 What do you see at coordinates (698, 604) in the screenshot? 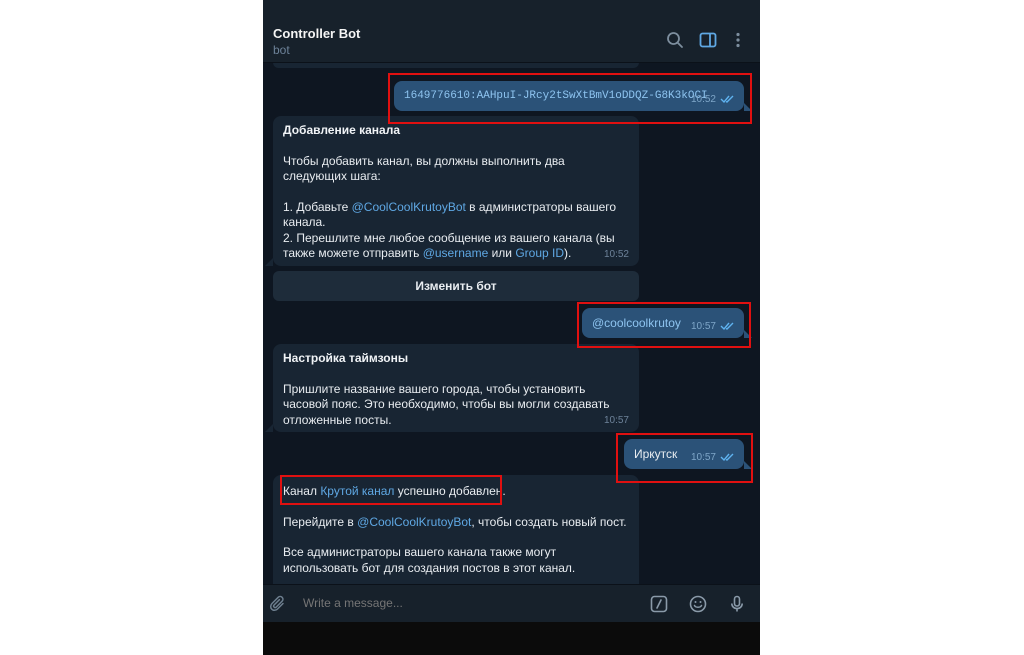
I see `emoji-icon` at bounding box center [698, 604].